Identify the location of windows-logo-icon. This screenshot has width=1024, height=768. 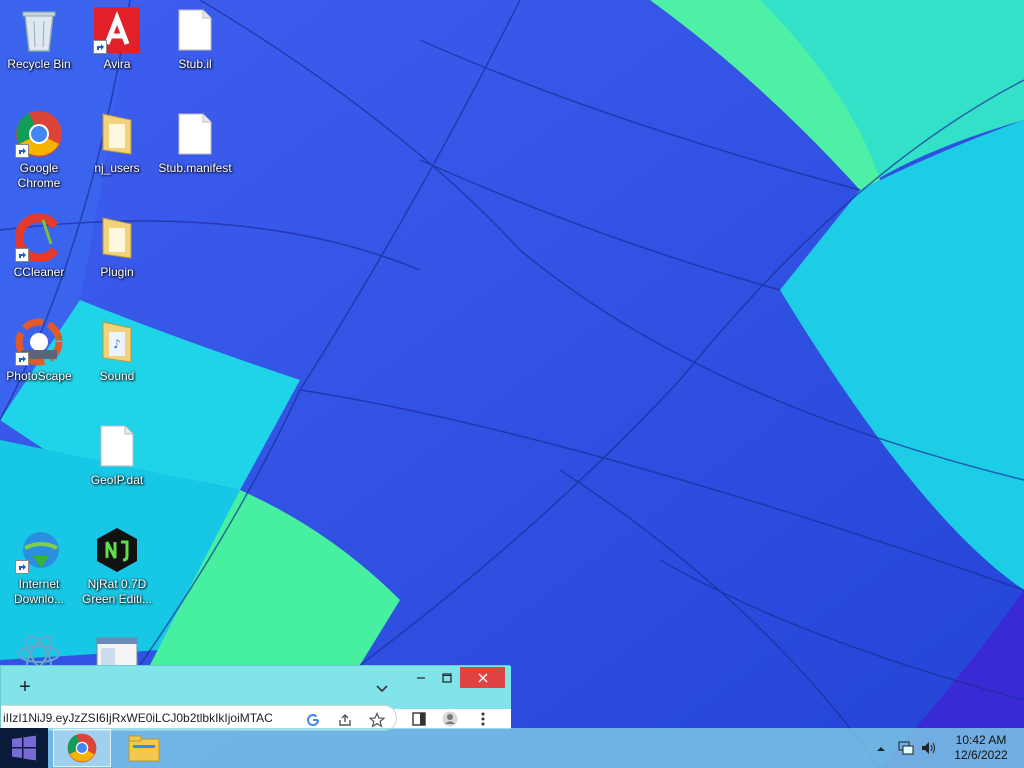
(24, 748).